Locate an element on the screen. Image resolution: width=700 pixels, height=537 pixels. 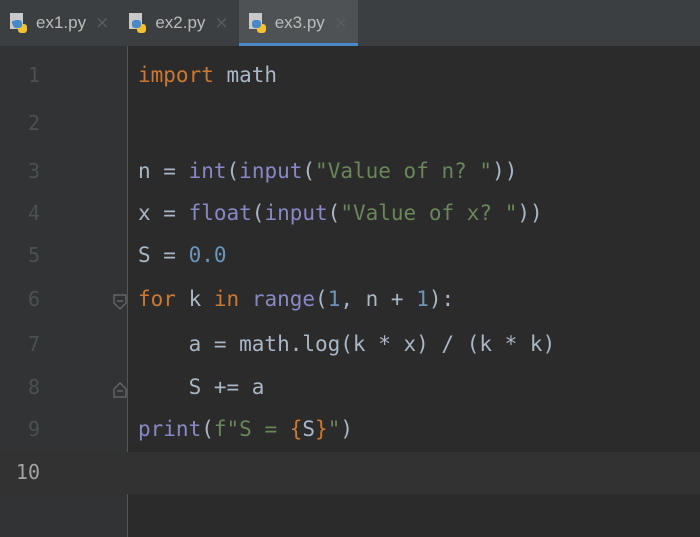
code-text: a = math.log(k * x) / (k * k) is located at coordinates (347, 344).